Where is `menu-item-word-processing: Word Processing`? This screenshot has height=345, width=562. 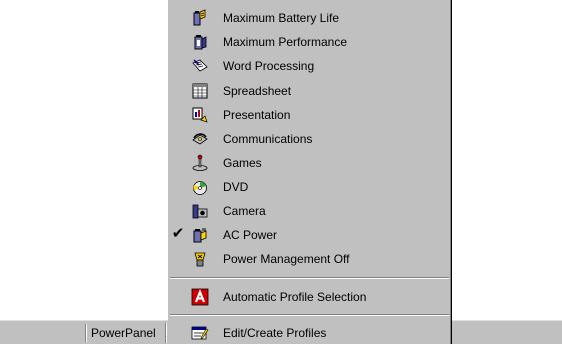
menu-item-word-processing: Word Processing is located at coordinates (309, 66).